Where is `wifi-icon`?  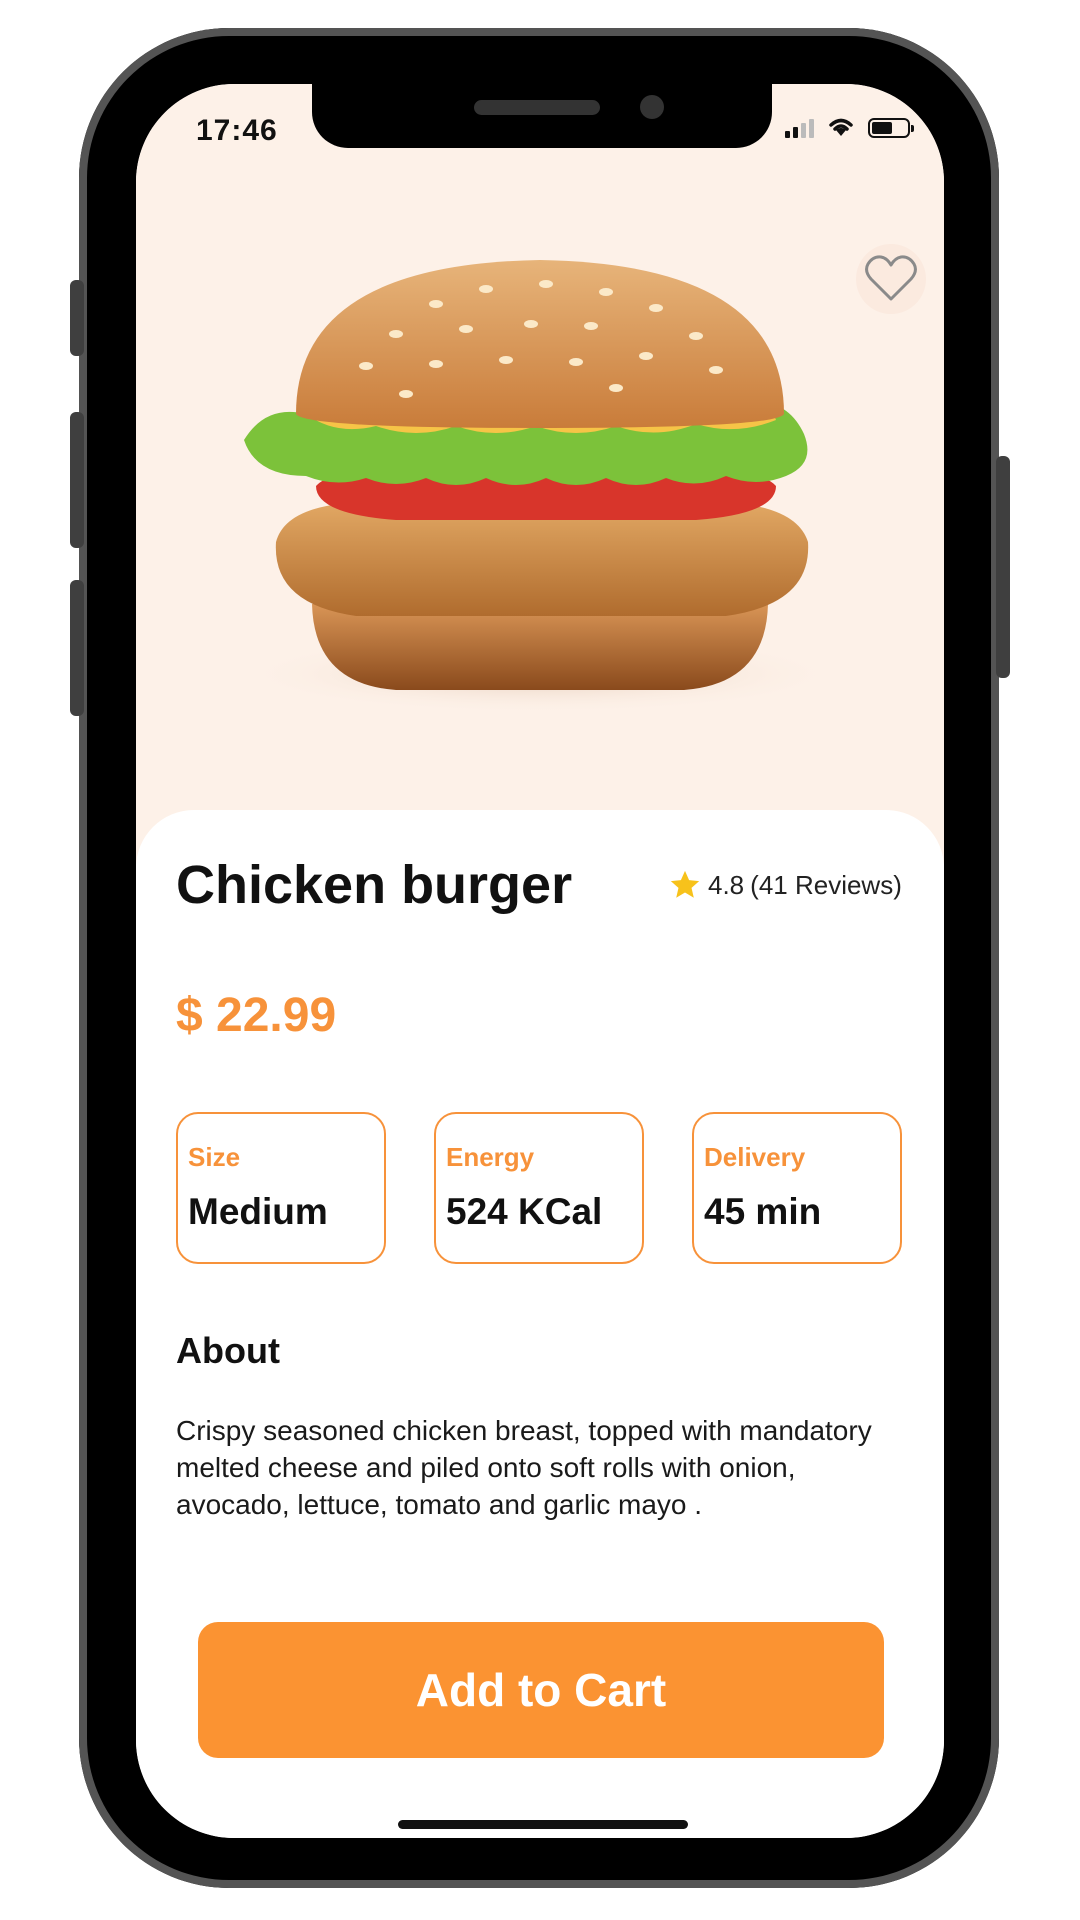 wifi-icon is located at coordinates (841, 127).